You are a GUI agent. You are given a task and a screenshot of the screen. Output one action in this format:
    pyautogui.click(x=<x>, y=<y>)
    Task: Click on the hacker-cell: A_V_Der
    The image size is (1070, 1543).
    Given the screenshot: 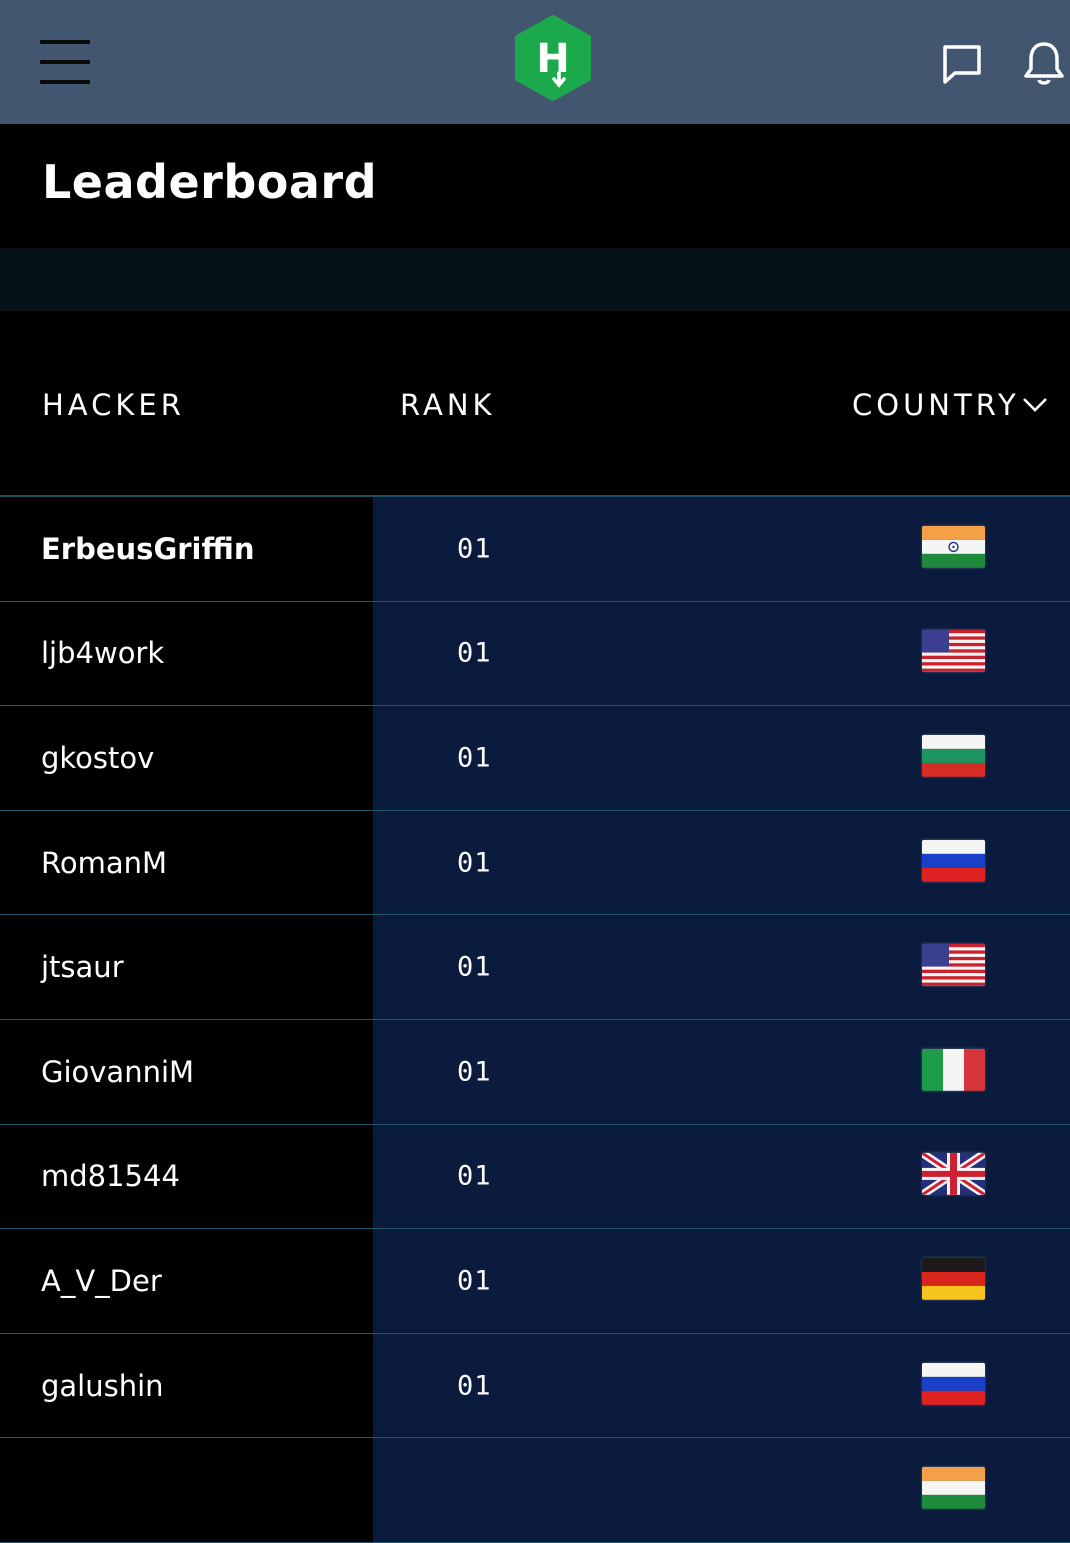 What is the action you would take?
    pyautogui.click(x=186, y=1281)
    